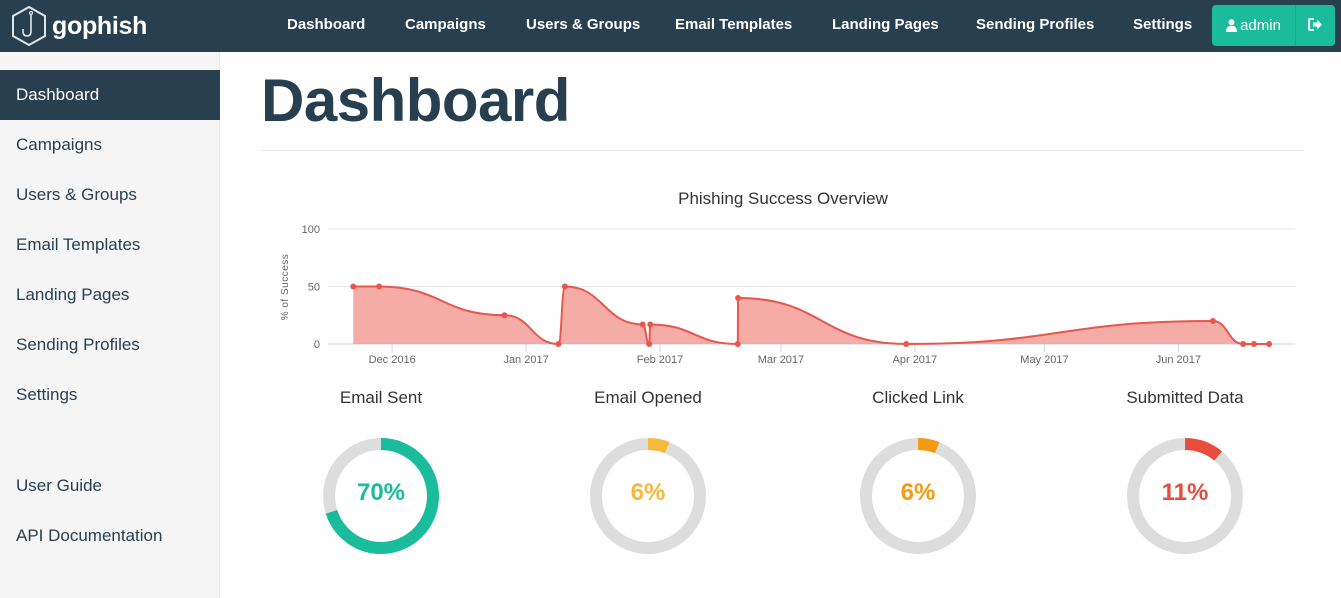 The width and height of the screenshot is (1341, 598). I want to click on x-tick-label: Feb 2017, so click(660, 360).